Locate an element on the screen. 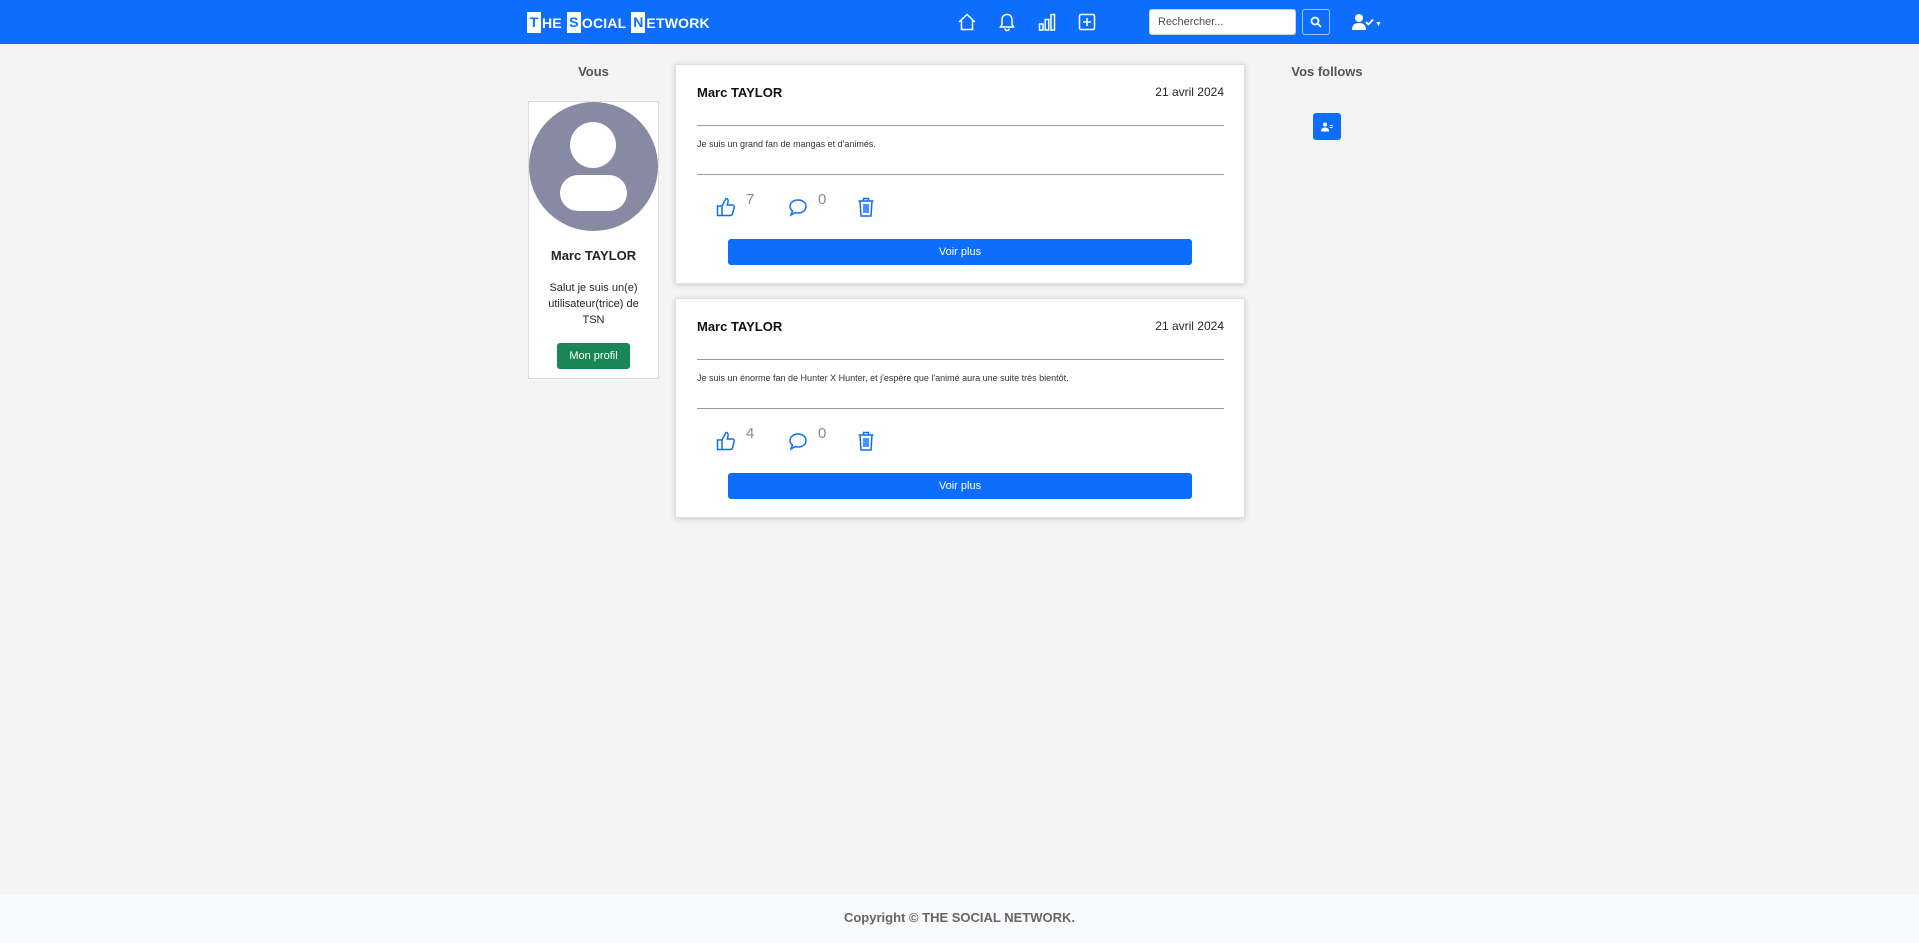 Image resolution: width=1919 pixels, height=943 pixels. like-button: 4 is located at coordinates (735, 439).